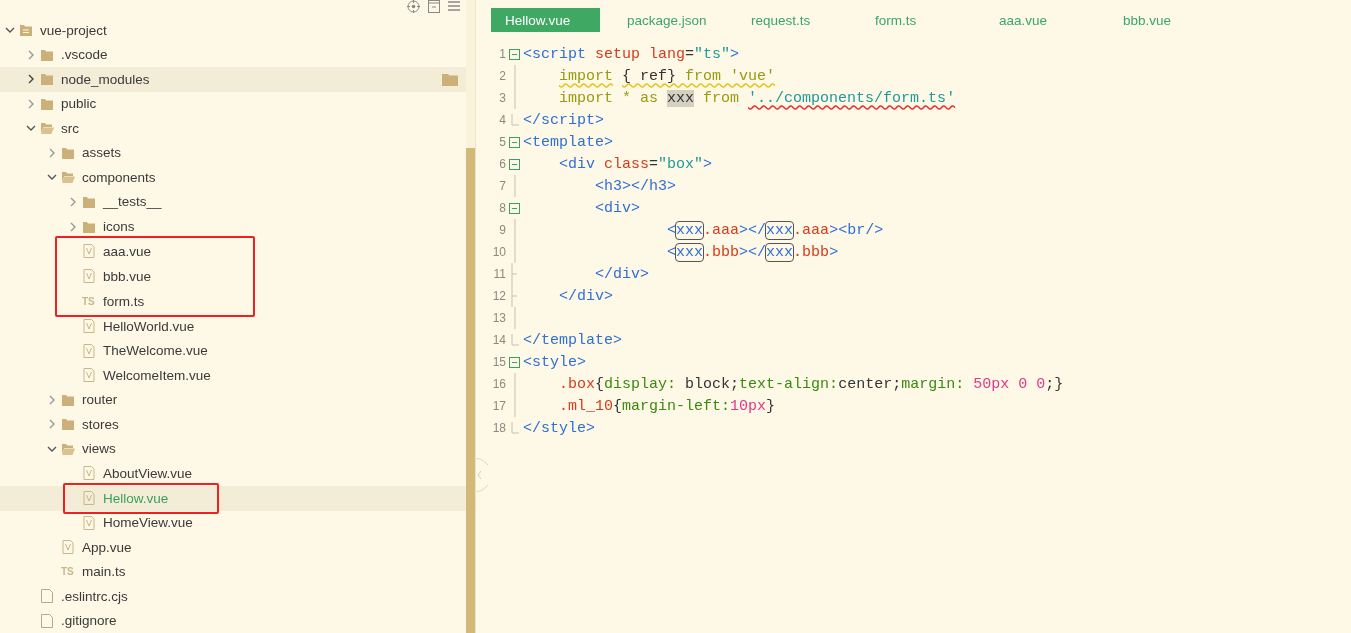  Describe the element at coordinates (233, 596) in the screenshot. I see `tree-item: .eslintrc.cjs` at that location.